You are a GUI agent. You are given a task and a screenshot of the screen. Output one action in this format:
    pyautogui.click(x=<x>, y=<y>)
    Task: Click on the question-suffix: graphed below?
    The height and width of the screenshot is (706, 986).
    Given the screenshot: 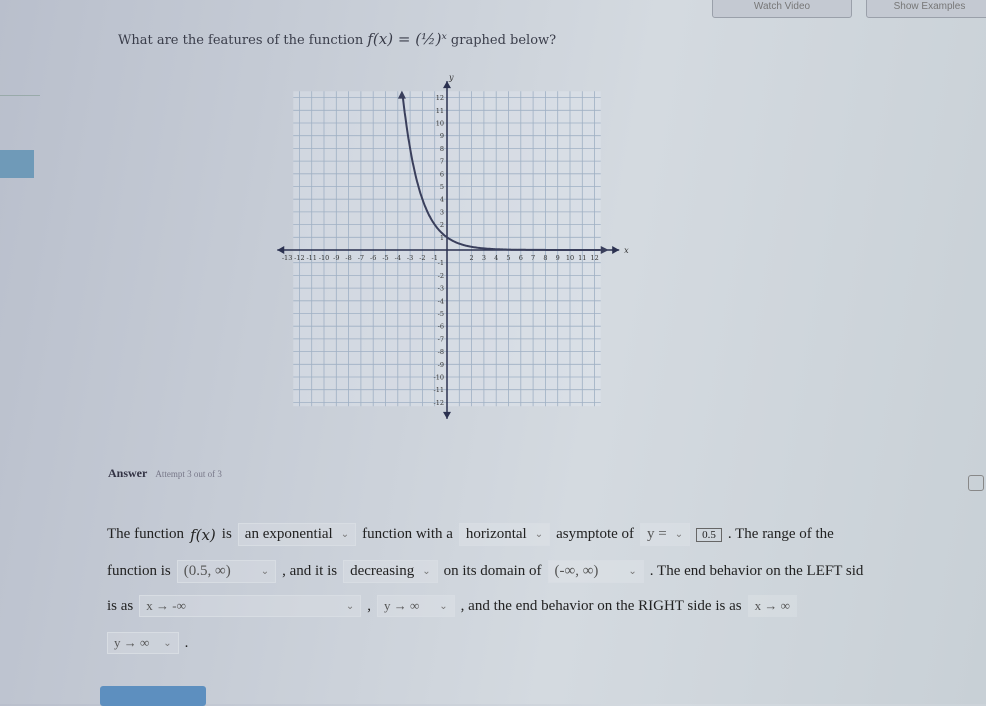 What is the action you would take?
    pyautogui.click(x=503, y=40)
    